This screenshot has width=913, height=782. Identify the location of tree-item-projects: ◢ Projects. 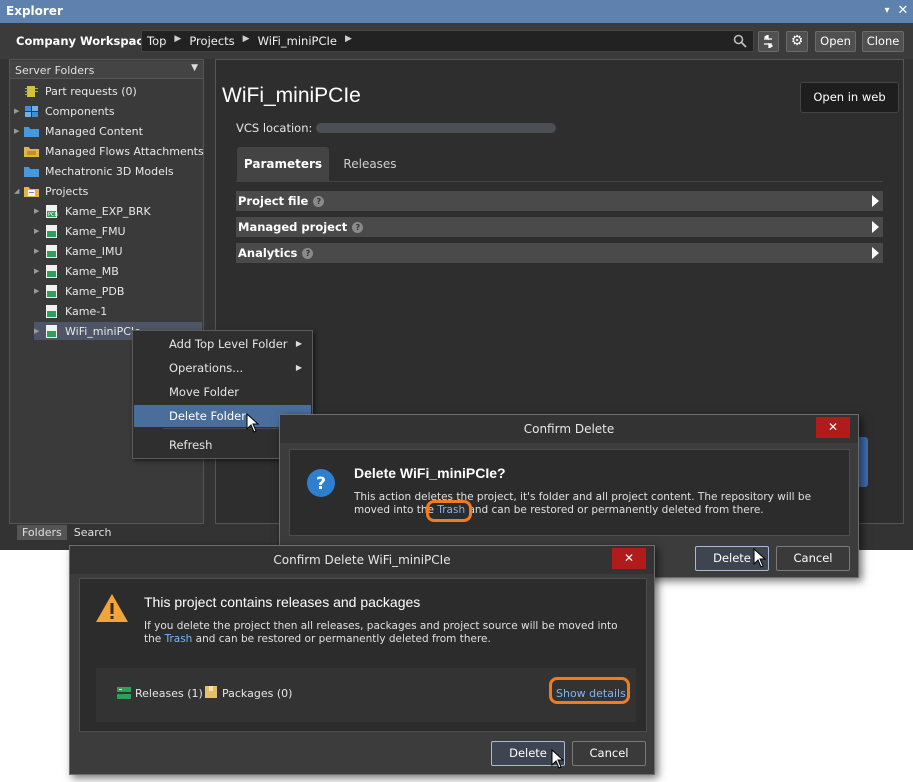
(51, 191).